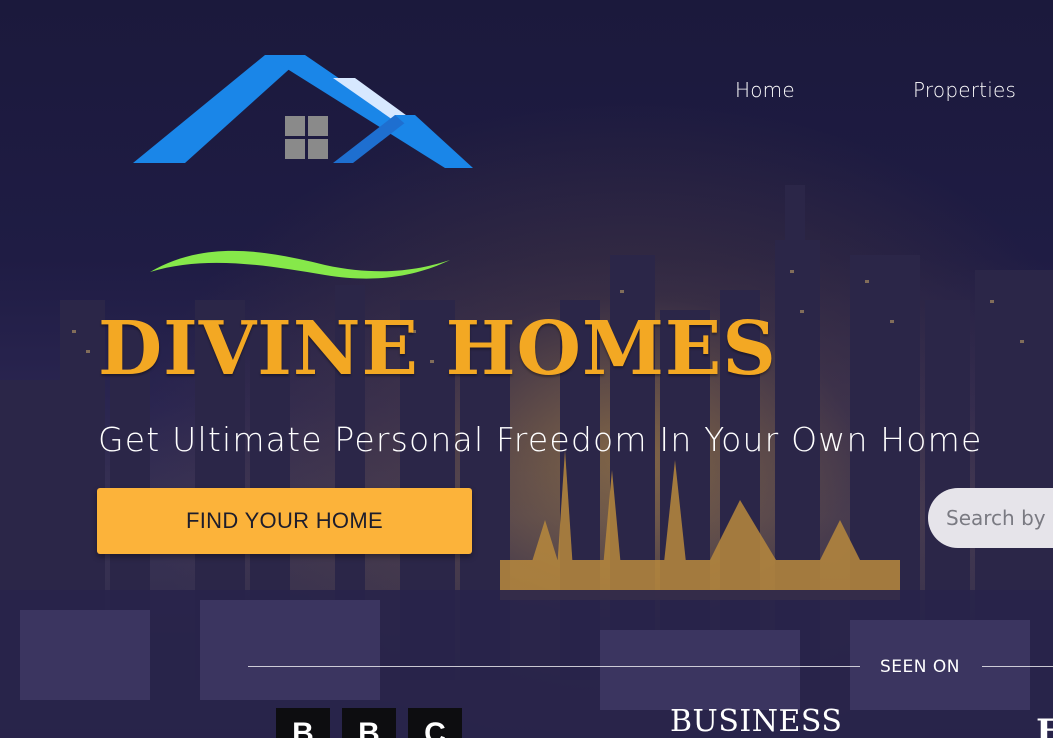 The image size is (1053, 738). I want to click on seen-on-divider-left, so click(554, 666).